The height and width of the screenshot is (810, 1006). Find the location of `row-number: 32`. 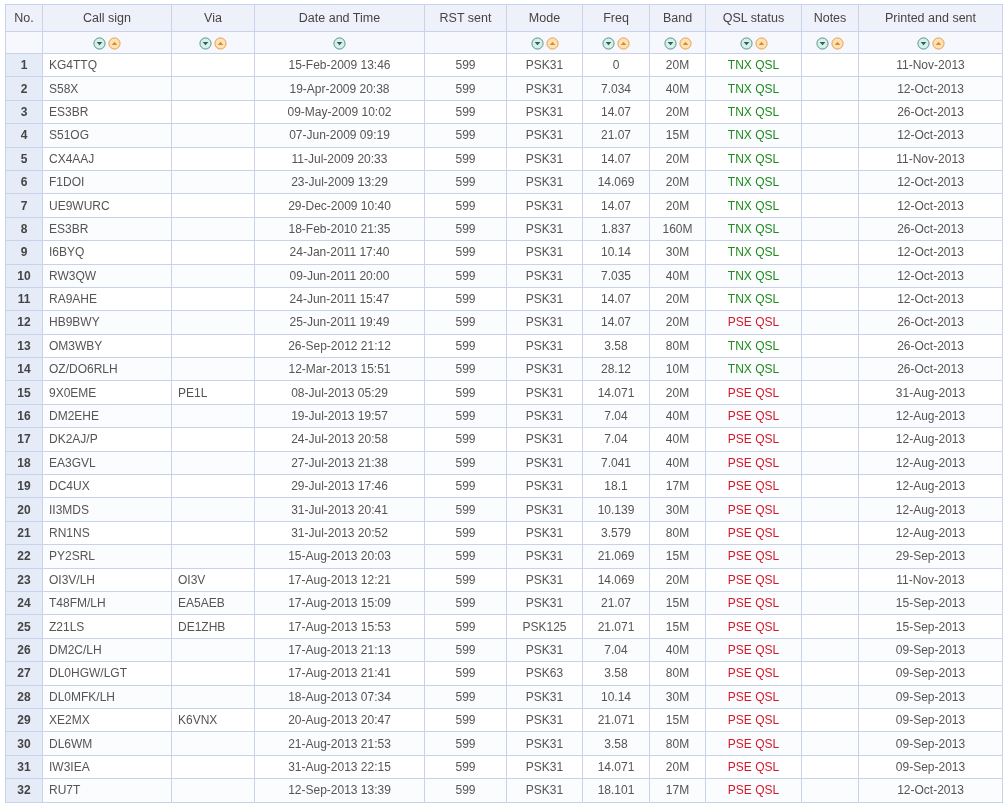

row-number: 32 is located at coordinates (24, 790).